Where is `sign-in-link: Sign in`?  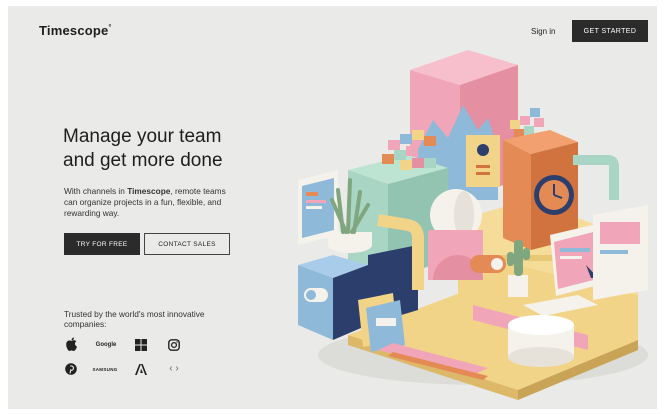
sign-in-link: Sign in is located at coordinates (543, 31).